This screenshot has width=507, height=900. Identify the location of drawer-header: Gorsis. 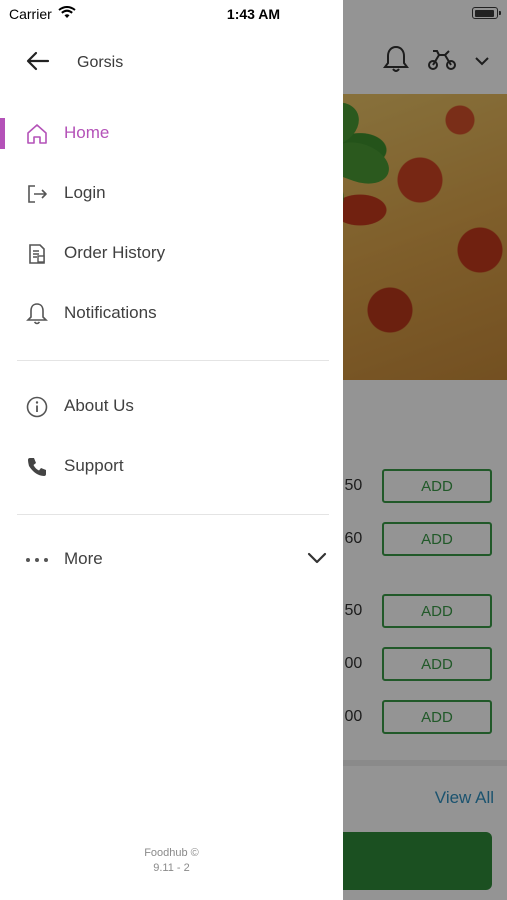
(171, 63).